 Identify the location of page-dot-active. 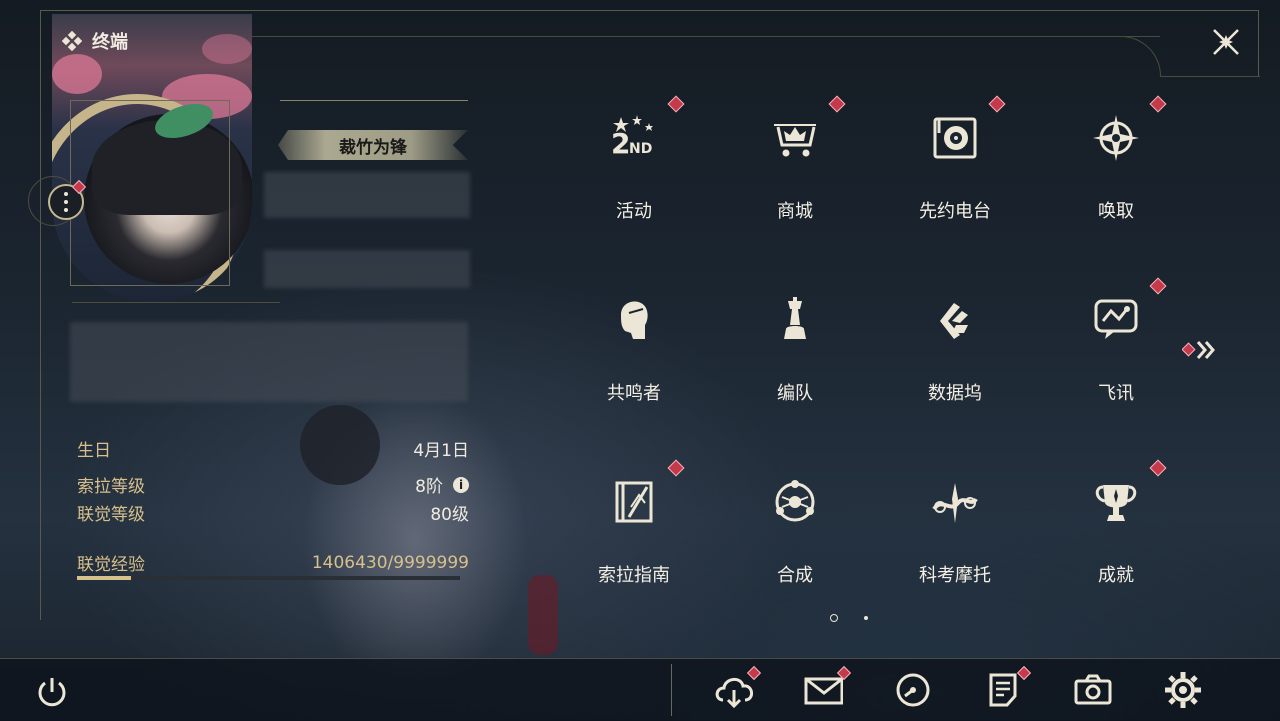
(834, 618).